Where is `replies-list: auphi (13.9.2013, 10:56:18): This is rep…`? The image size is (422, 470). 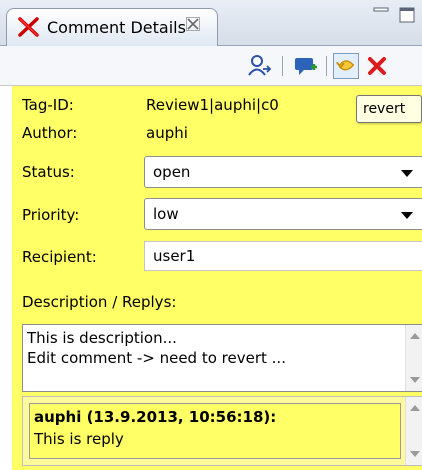
replies-list: auphi (13.9.2013, 10:56:18): This is rep… is located at coordinates (222, 431).